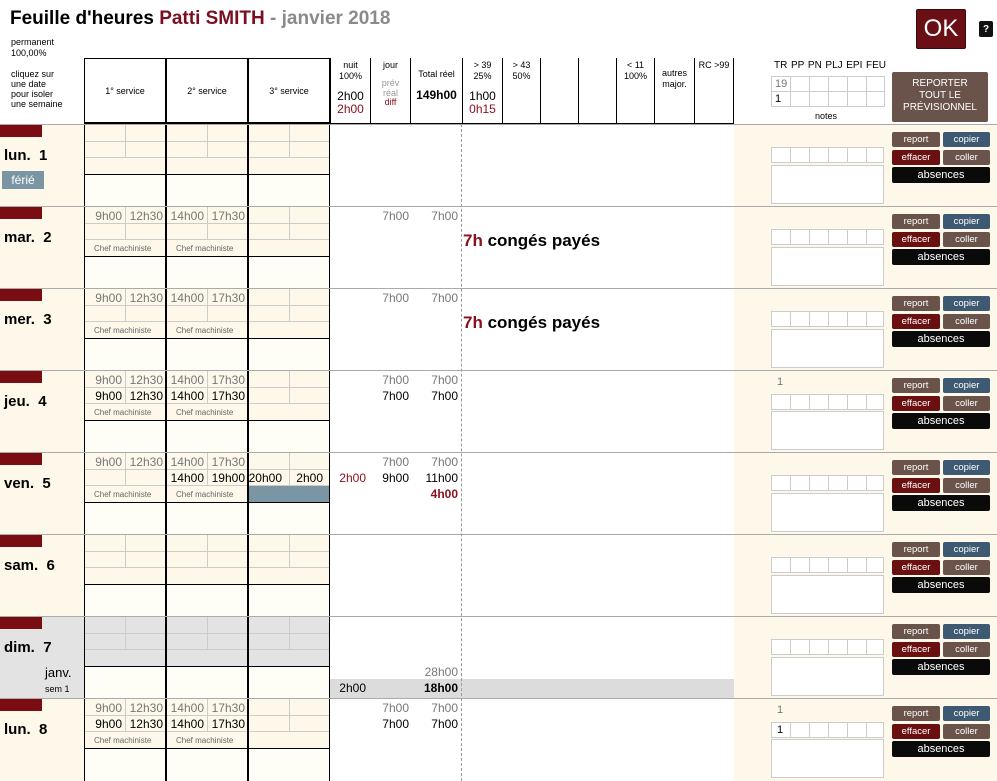 This screenshot has height=781, width=997. What do you see at coordinates (27, 483) in the screenshot?
I see `day-label: ven. 5` at bounding box center [27, 483].